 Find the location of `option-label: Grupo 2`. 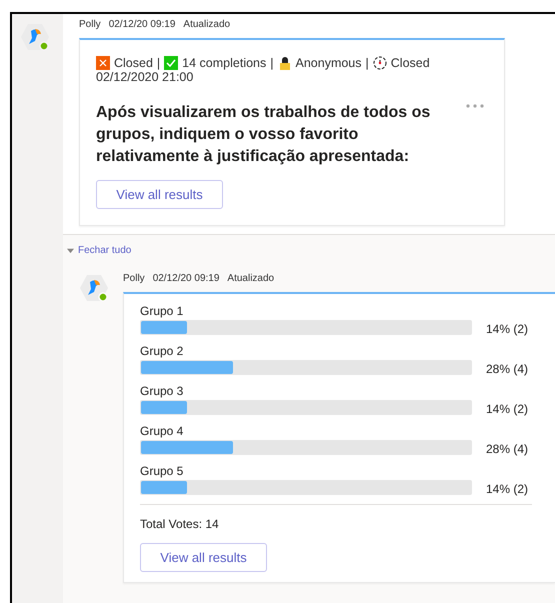

option-label: Grupo 2 is located at coordinates (162, 351).